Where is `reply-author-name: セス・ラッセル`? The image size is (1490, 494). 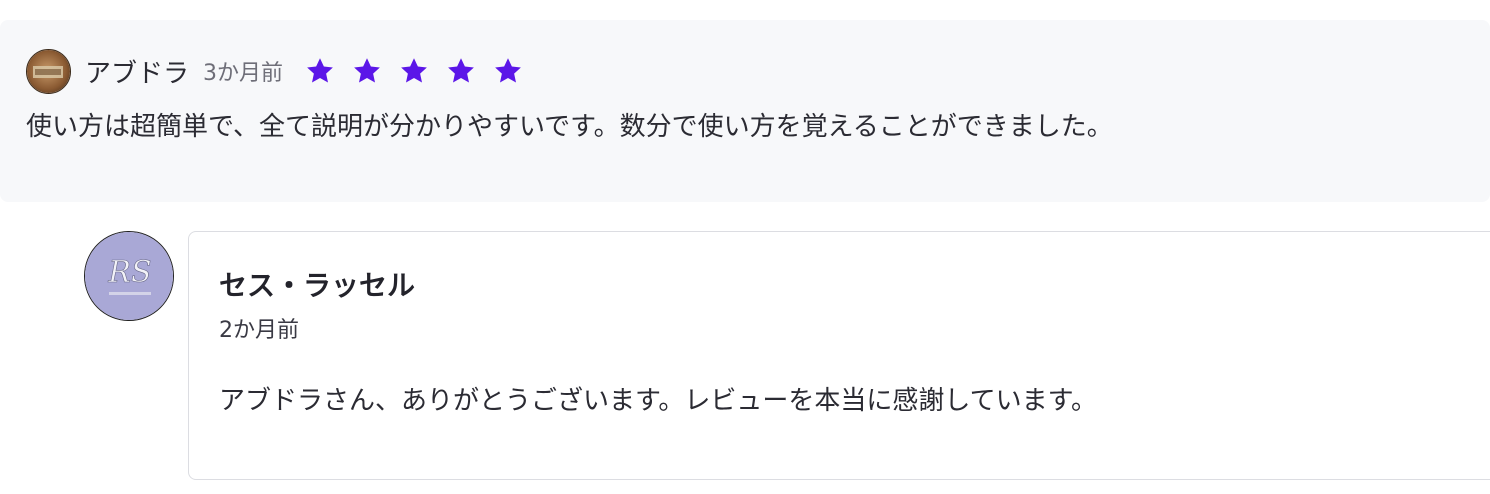
reply-author-name: セス・ラッセル is located at coordinates (317, 285).